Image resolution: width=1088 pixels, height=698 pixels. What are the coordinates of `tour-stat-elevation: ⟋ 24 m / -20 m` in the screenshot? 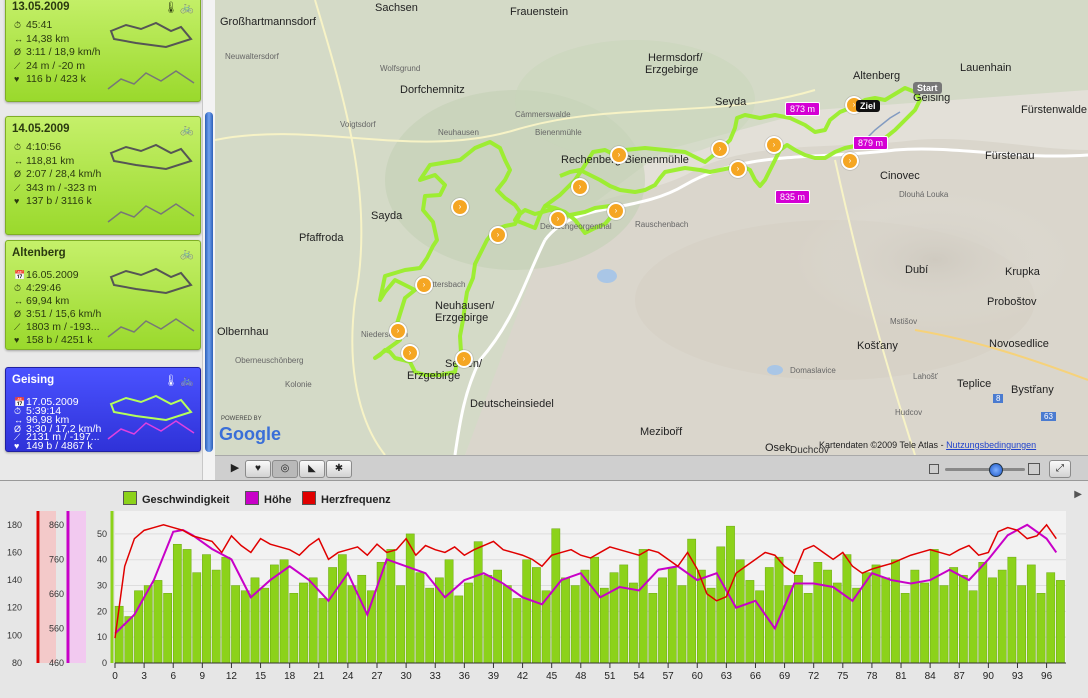 It's located at (49, 66).